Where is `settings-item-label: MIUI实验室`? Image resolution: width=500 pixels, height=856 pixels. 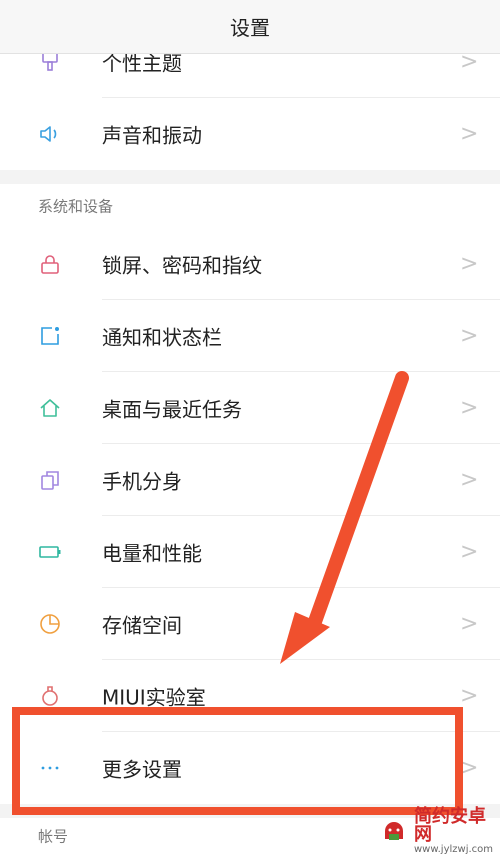
settings-item-label: MIUI实验室 is located at coordinates (154, 697).